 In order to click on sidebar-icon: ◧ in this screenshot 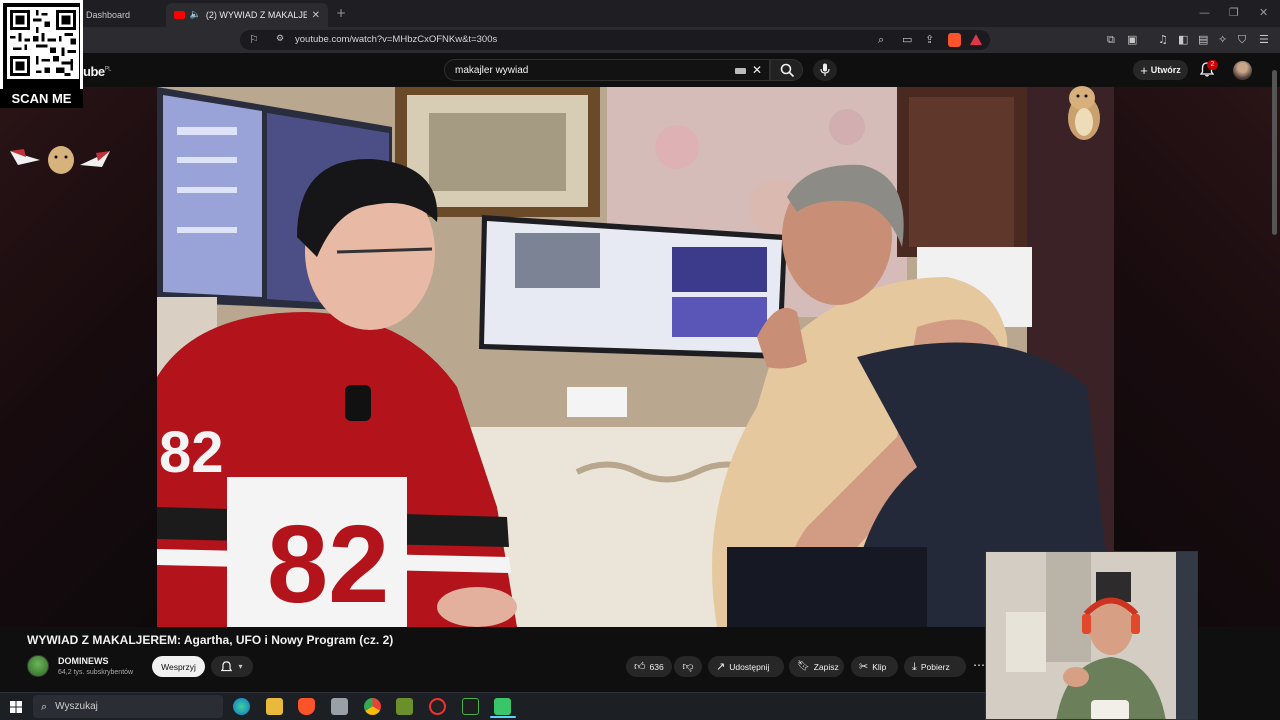, I will do `click(1183, 39)`.